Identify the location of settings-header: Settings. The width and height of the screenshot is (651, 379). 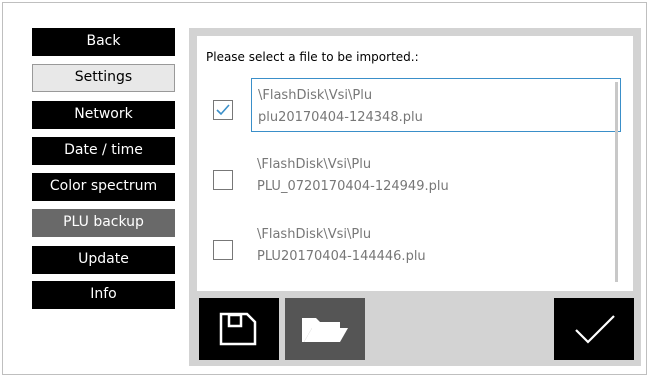
(103, 78).